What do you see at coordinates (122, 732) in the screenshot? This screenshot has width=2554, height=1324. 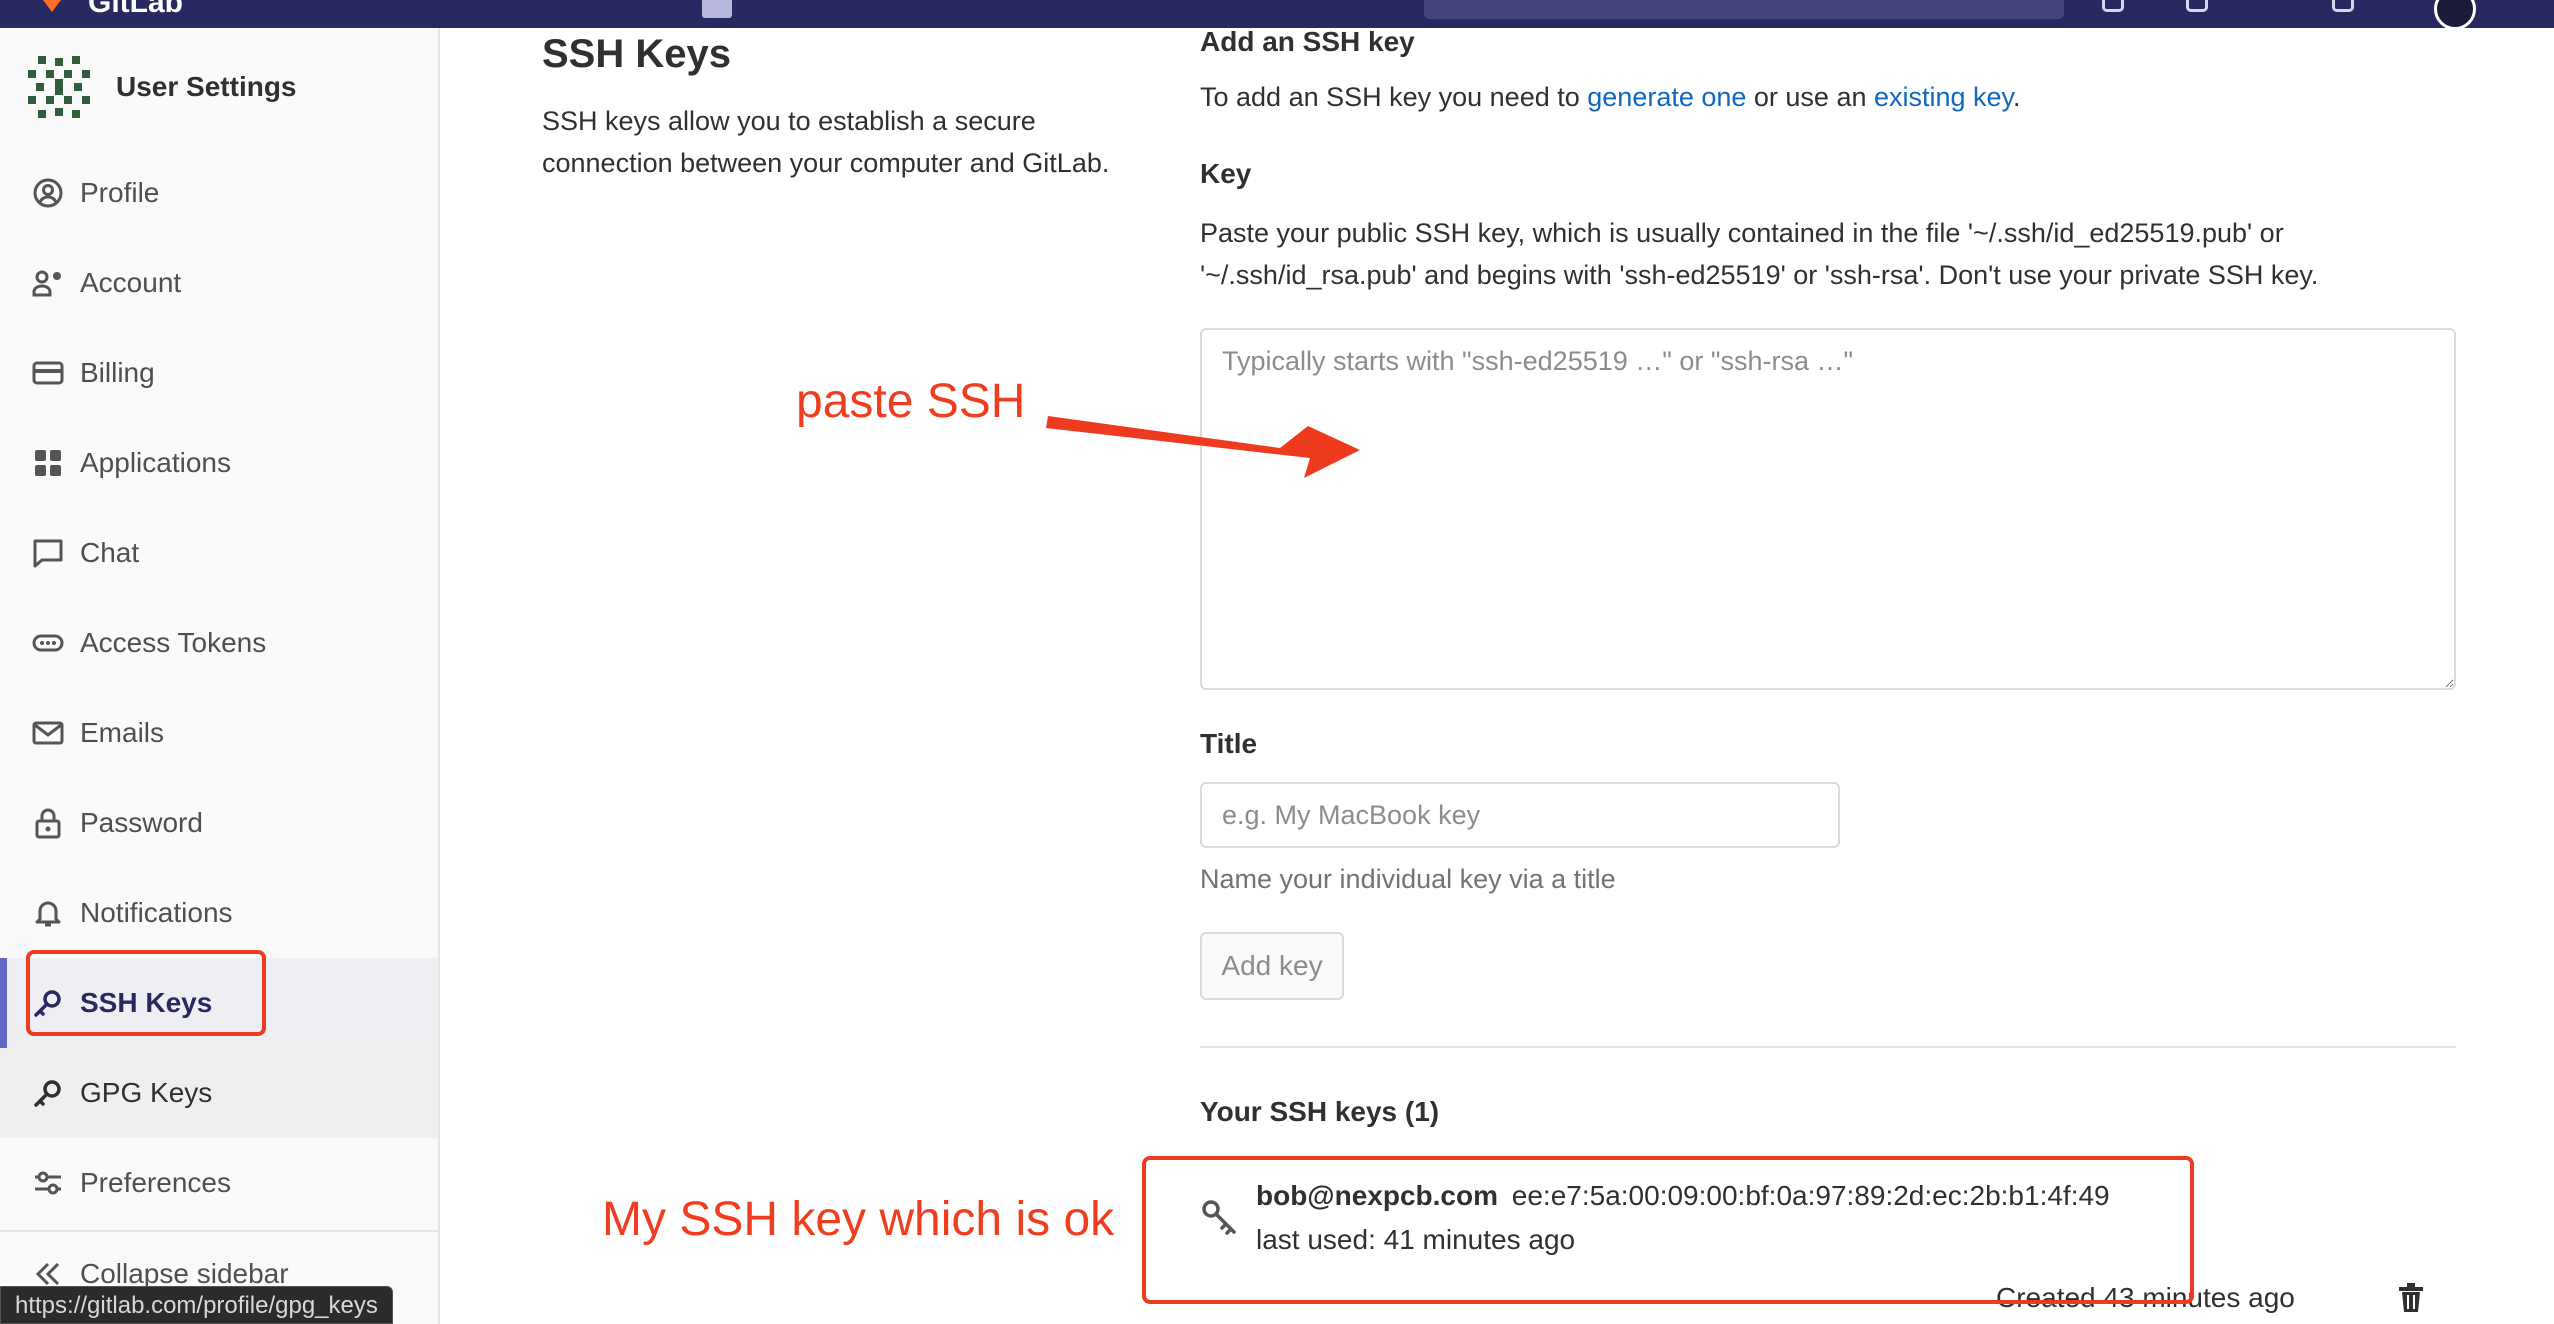 I see `sidebar-item-label: Emails` at bounding box center [122, 732].